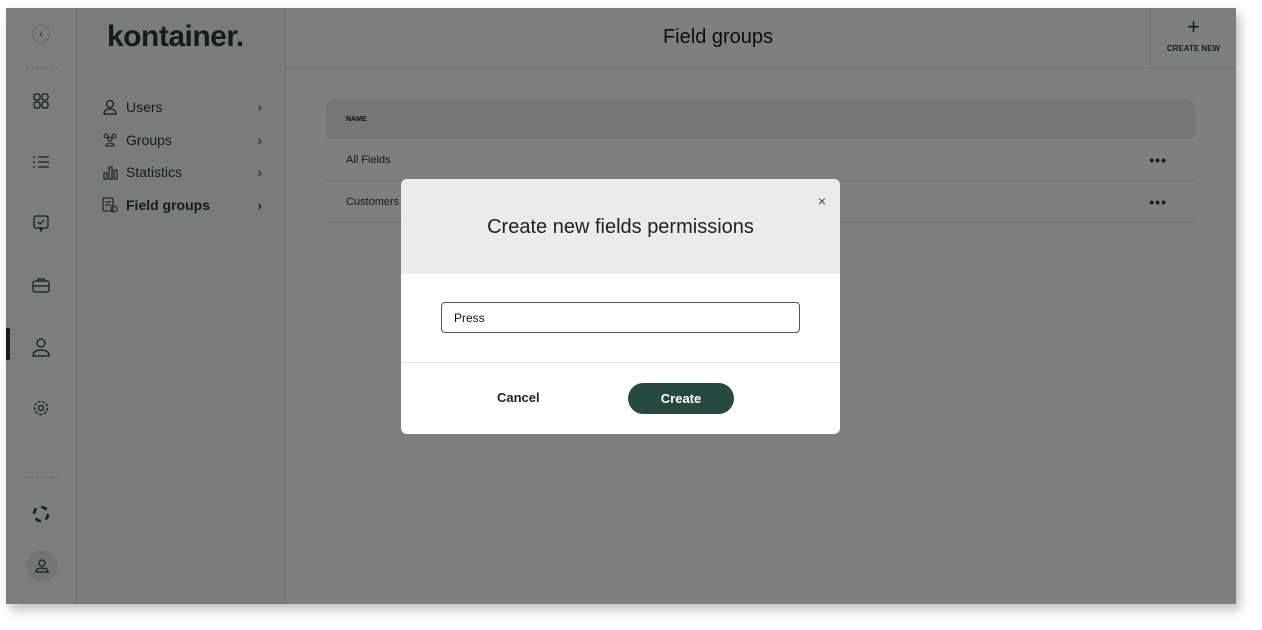  Describe the element at coordinates (518, 397) in the screenshot. I see `cancel-button: Cancel` at that location.